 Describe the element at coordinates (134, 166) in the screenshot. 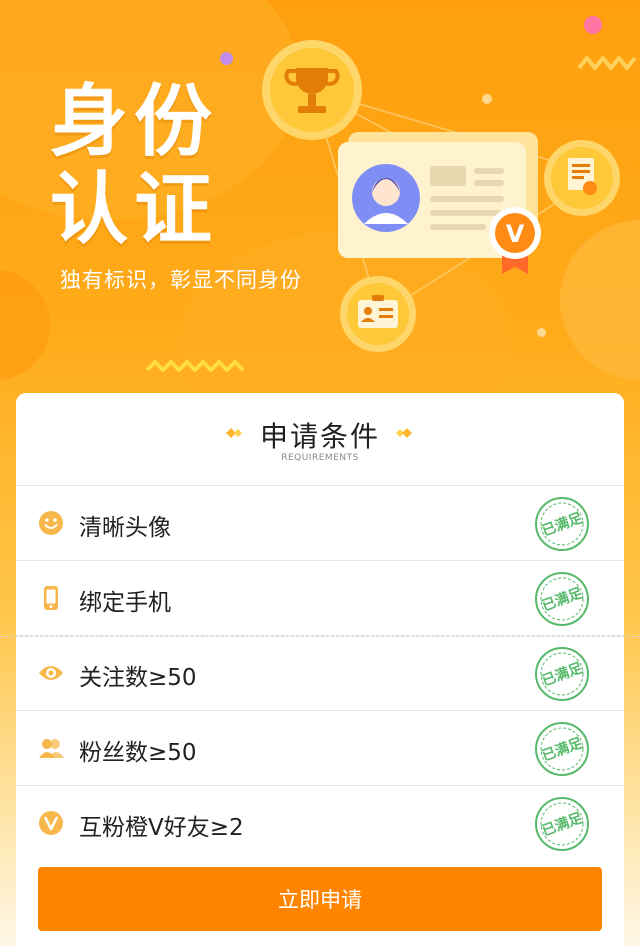

I see `hero-title: 身份 认证` at that location.